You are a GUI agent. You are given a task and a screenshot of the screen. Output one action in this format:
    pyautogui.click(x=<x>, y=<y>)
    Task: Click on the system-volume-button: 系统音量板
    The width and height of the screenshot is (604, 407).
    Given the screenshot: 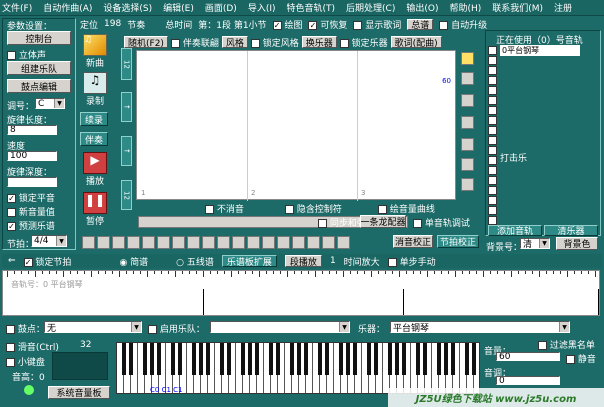 What is the action you would take?
    pyautogui.click(x=79, y=392)
    